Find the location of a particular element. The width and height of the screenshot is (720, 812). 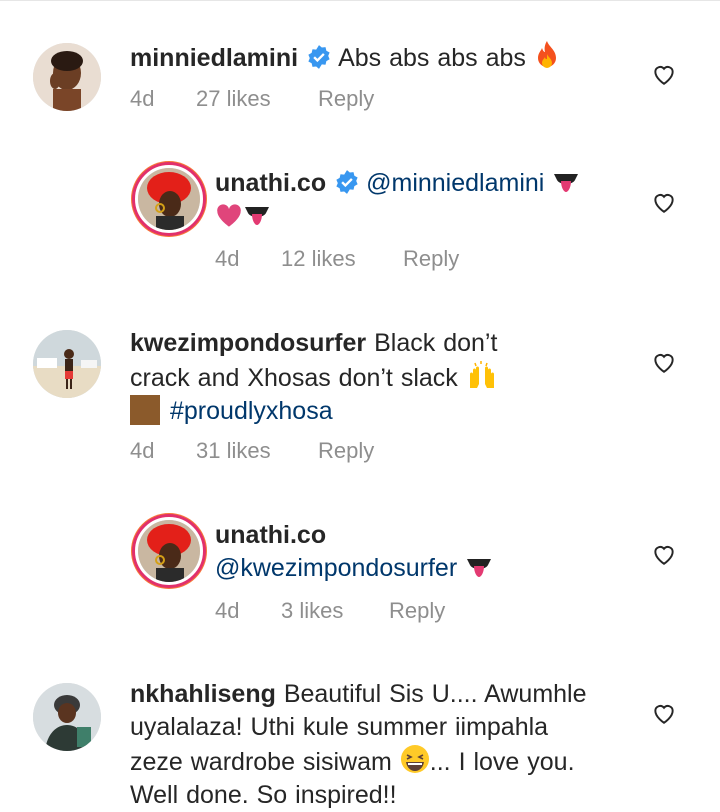

username: nkhahliseng is located at coordinates (203, 694).